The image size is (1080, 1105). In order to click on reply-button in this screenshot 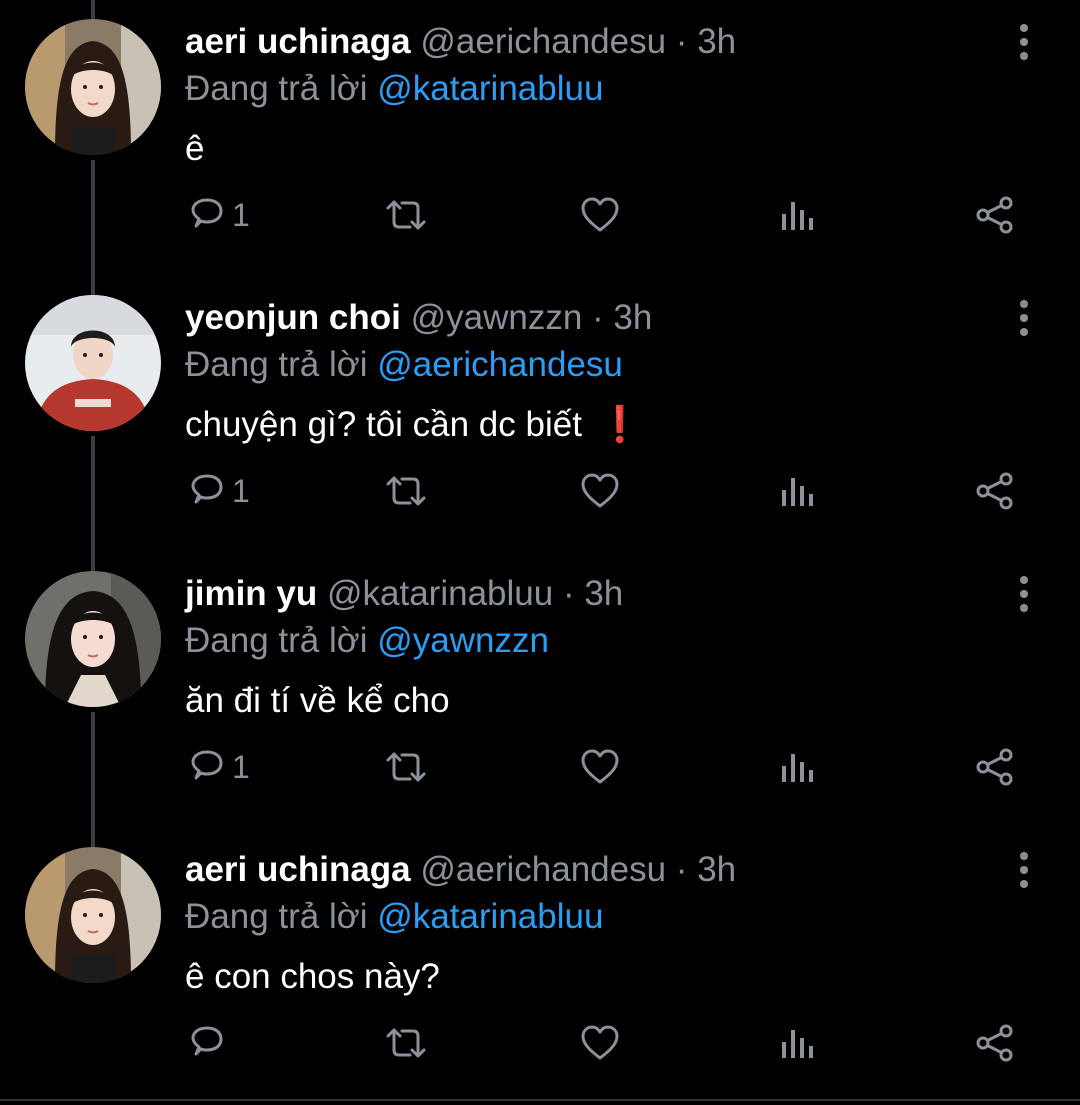, I will do `click(210, 1043)`.